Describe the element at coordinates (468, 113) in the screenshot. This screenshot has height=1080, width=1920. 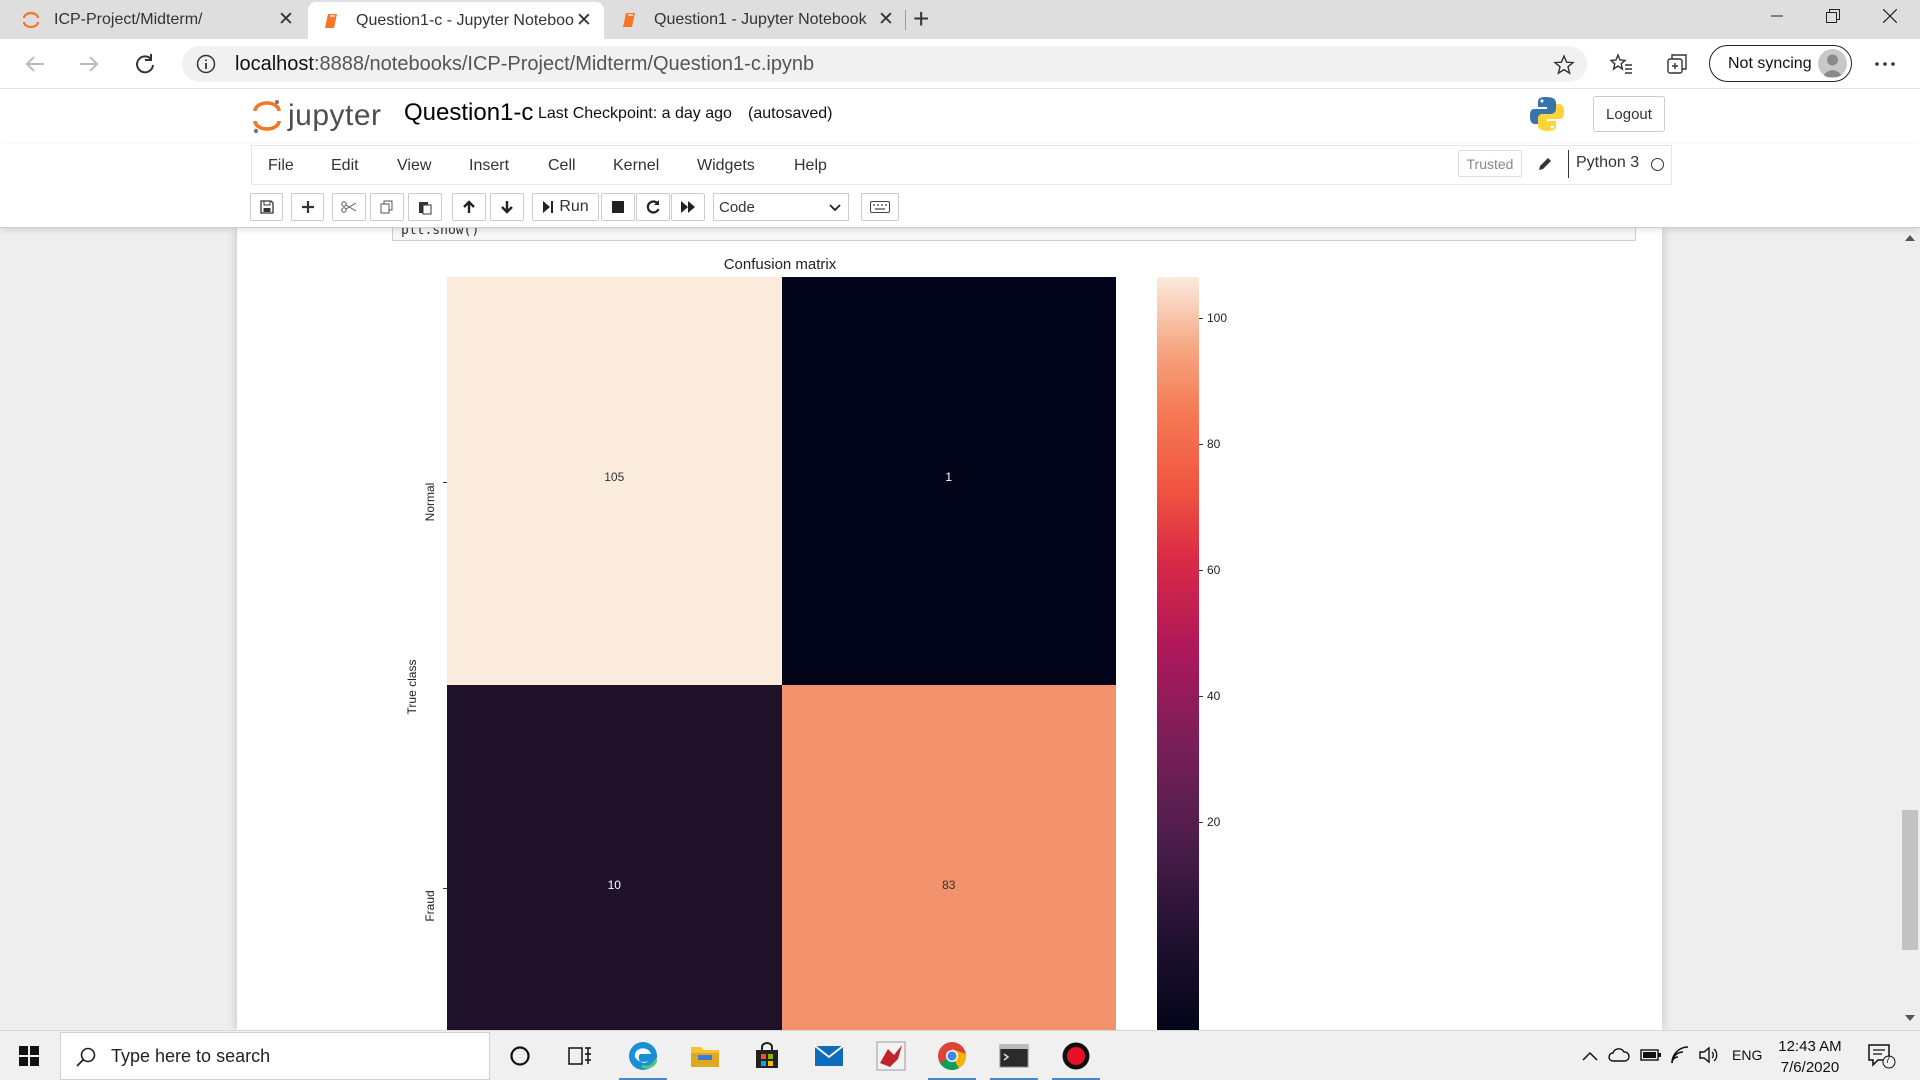
I see `notebook-name: Question1-c` at that location.